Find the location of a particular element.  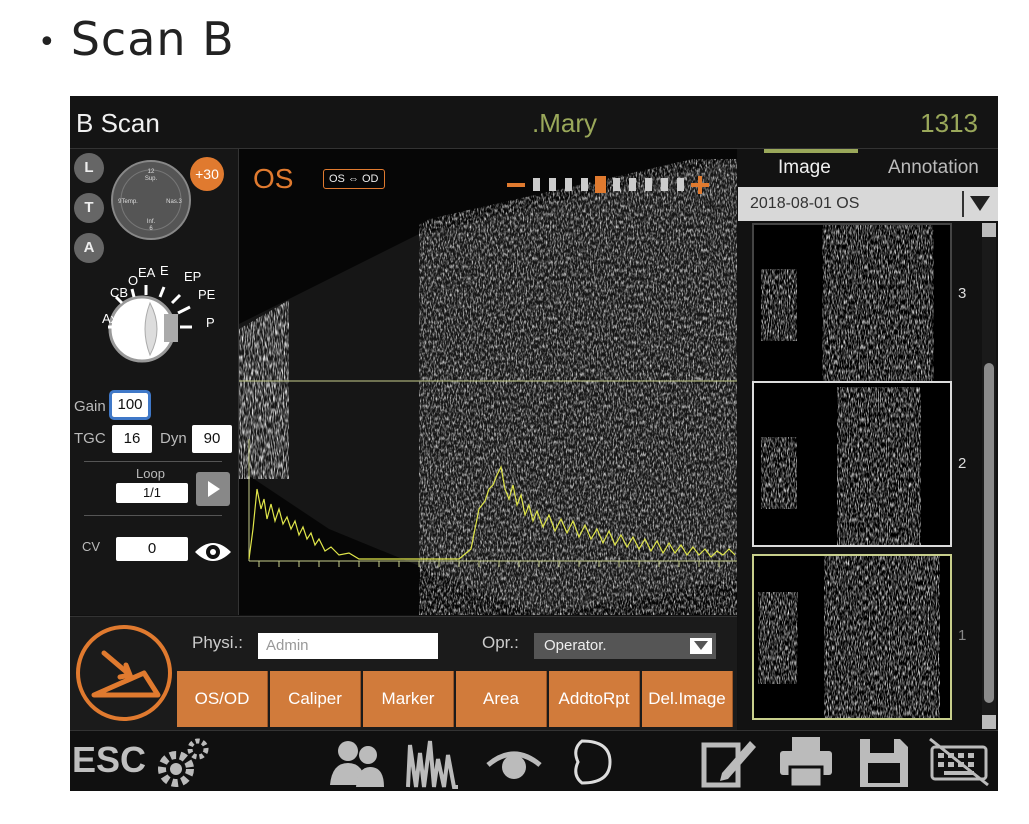

eye-label-o: O is located at coordinates (133, 280).